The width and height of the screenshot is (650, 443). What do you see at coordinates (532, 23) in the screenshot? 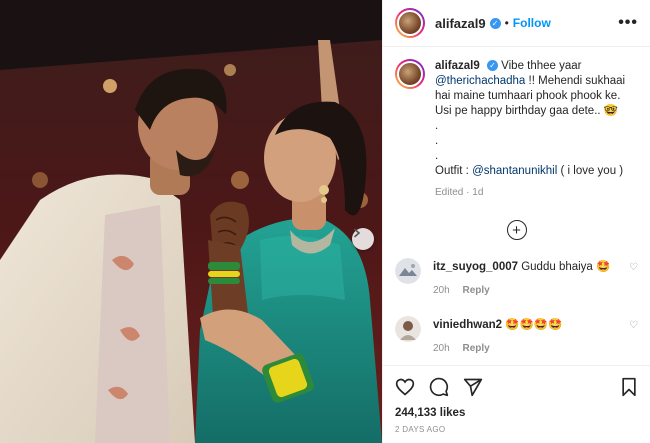
I see `follow-button: Follow` at bounding box center [532, 23].